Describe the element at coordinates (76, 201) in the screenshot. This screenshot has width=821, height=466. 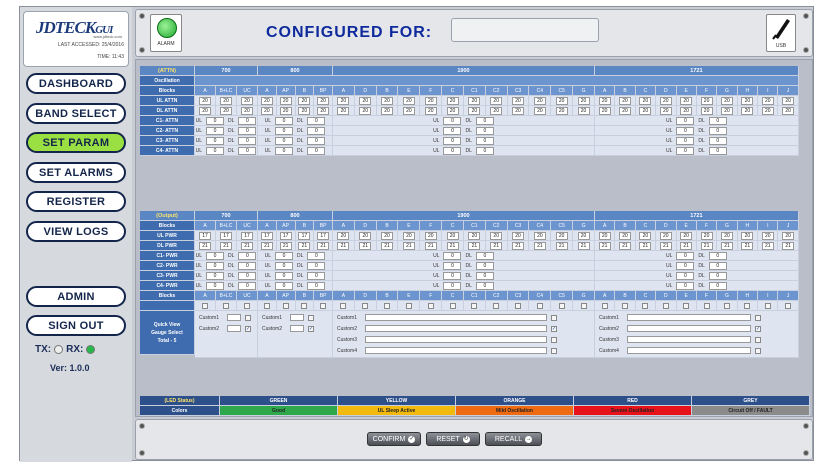
I see `nav-register: REGISTER` at that location.